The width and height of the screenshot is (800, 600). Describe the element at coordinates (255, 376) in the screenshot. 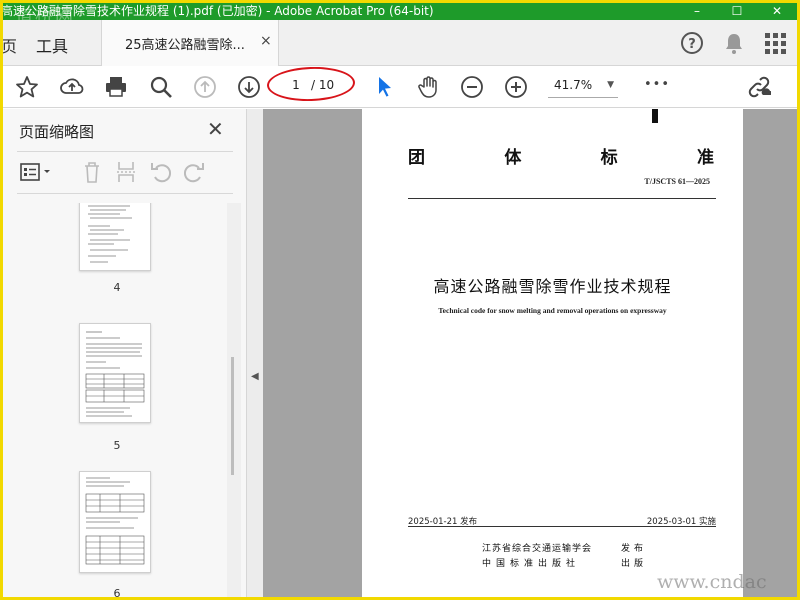

I see `collapse-left-icon: ◀` at that location.